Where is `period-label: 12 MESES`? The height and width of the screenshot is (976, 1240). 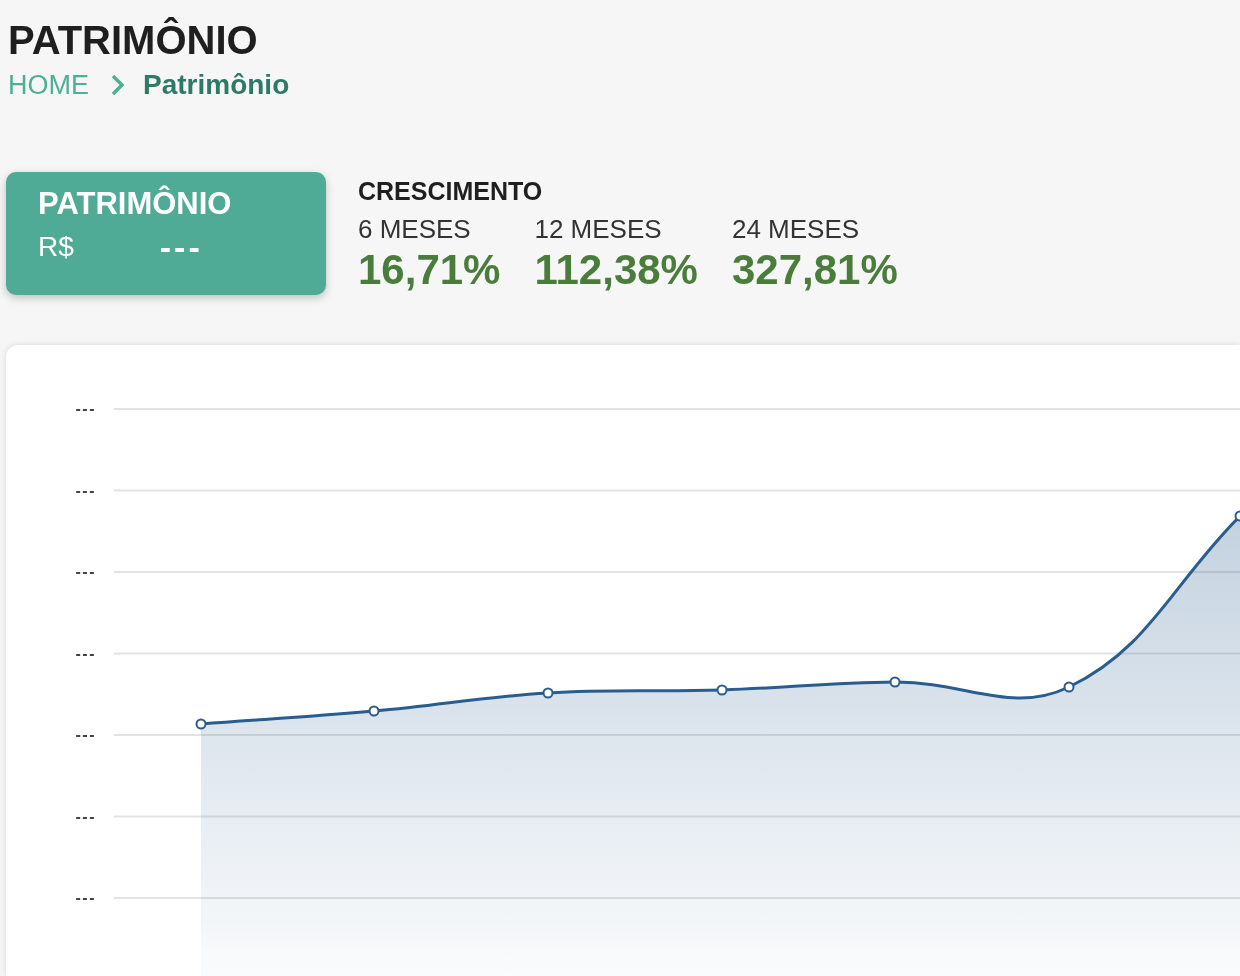 period-label: 12 MESES is located at coordinates (598, 229).